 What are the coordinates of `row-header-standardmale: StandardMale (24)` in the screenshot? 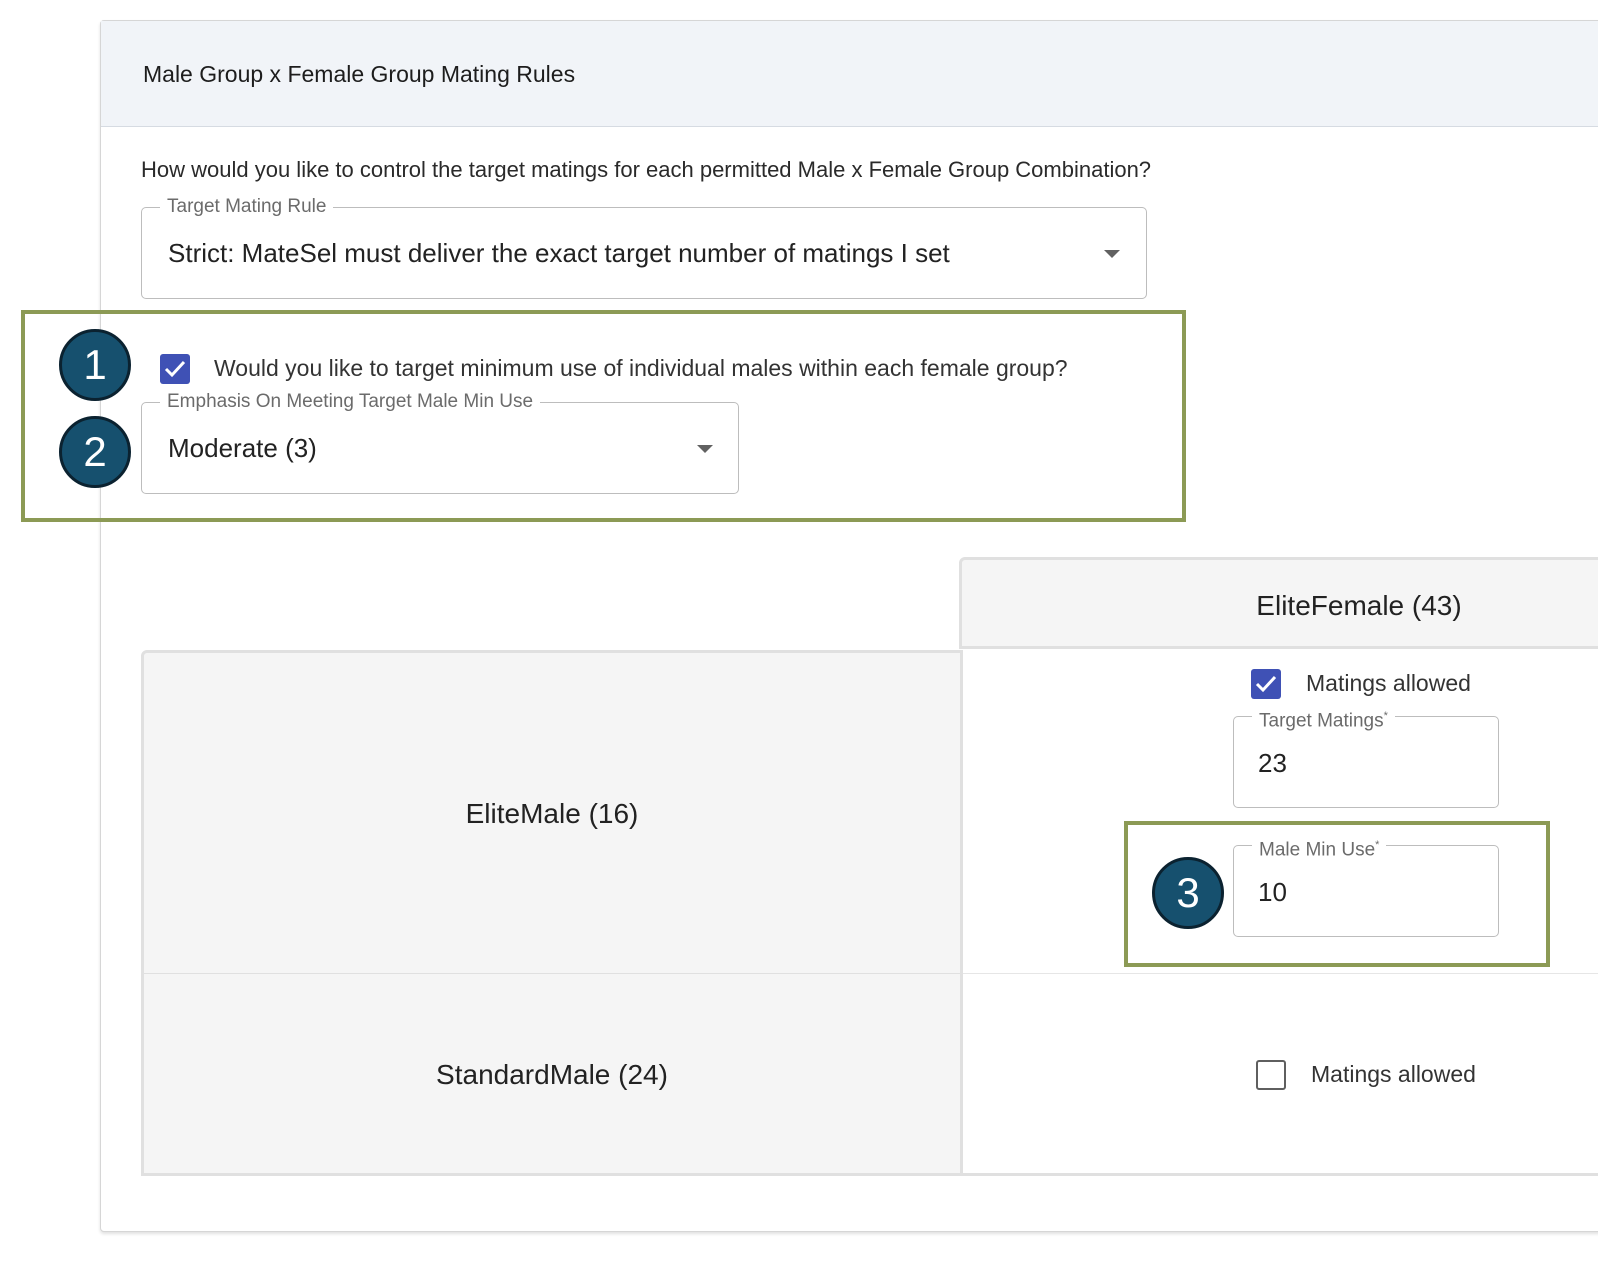 It's located at (552, 1075).